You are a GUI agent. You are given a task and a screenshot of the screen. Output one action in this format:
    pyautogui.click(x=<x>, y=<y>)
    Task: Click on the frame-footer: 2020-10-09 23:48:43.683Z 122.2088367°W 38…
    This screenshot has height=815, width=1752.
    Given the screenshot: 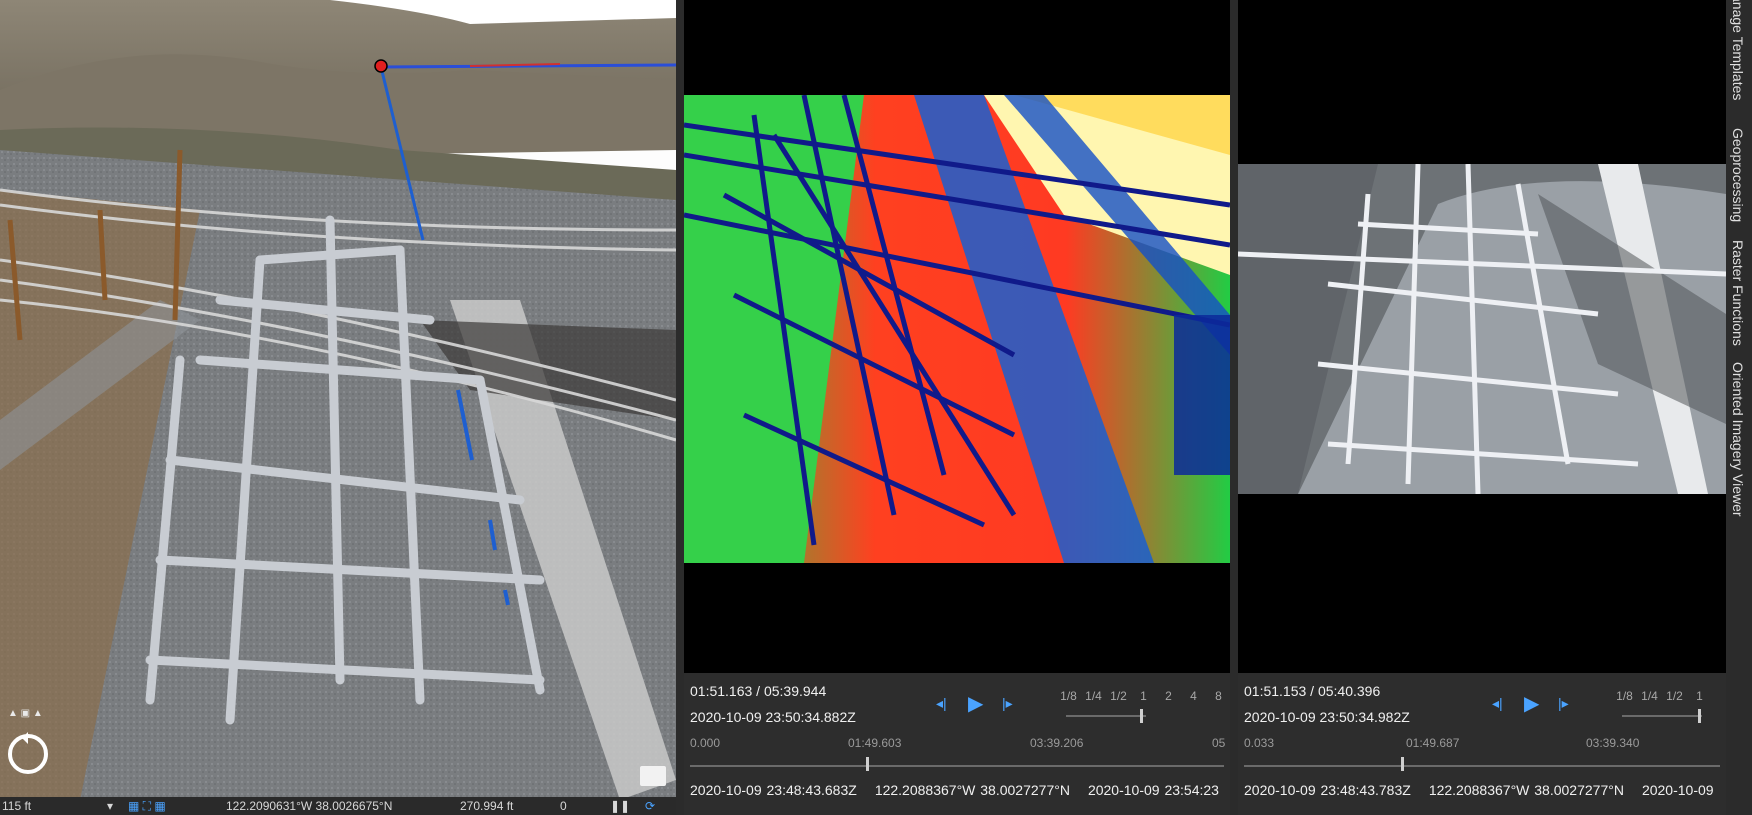 What is the action you would take?
    pyautogui.click(x=960, y=790)
    